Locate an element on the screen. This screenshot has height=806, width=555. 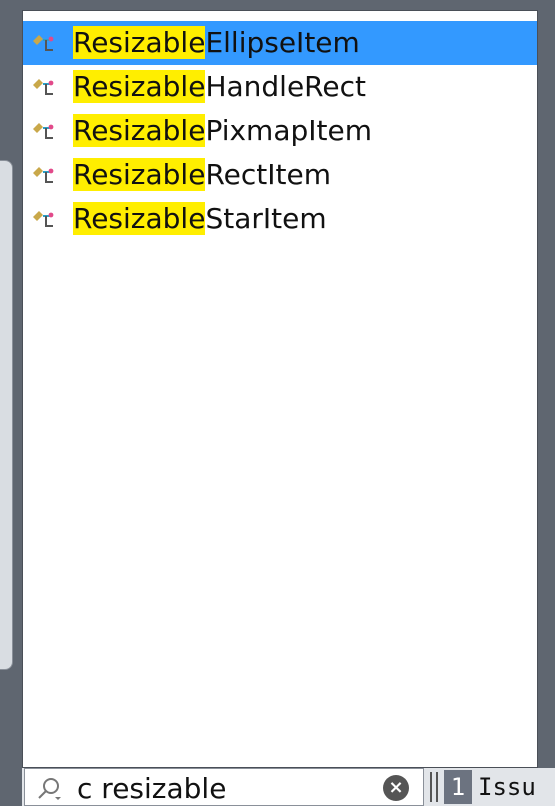
locator-search-box: × is located at coordinates (224, 787).